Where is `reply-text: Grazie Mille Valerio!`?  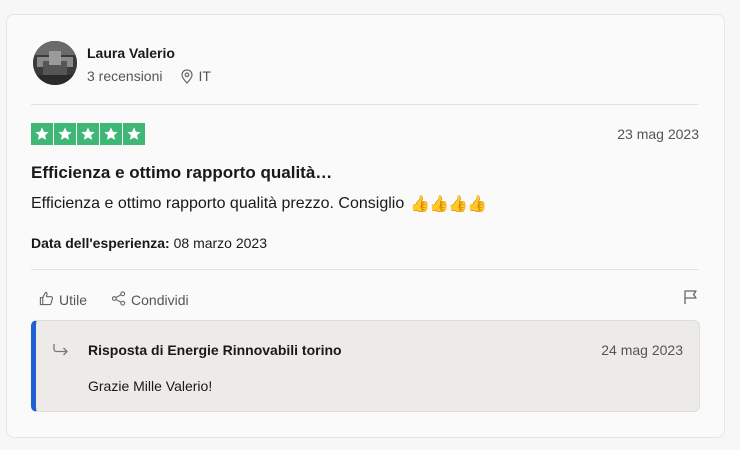
reply-text: Grazie Mille Valerio! is located at coordinates (150, 386).